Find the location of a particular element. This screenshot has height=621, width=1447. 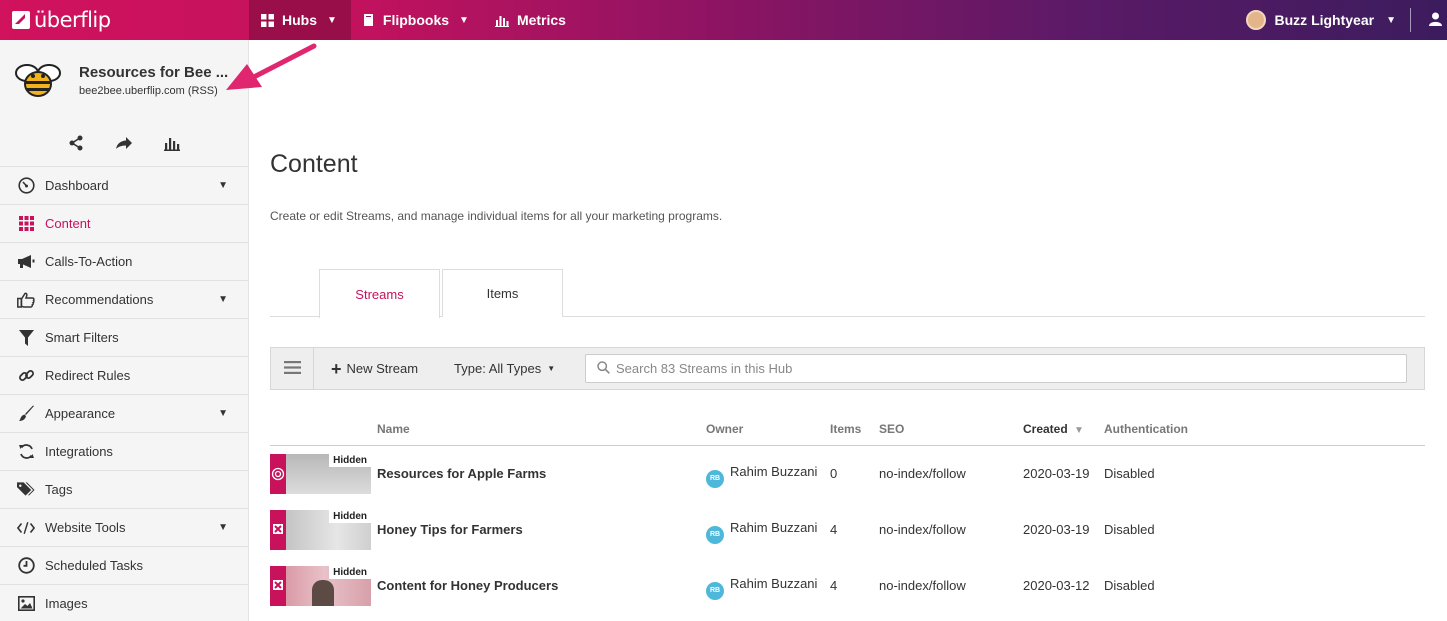

column-header-created-label: Created is located at coordinates (1045, 429).